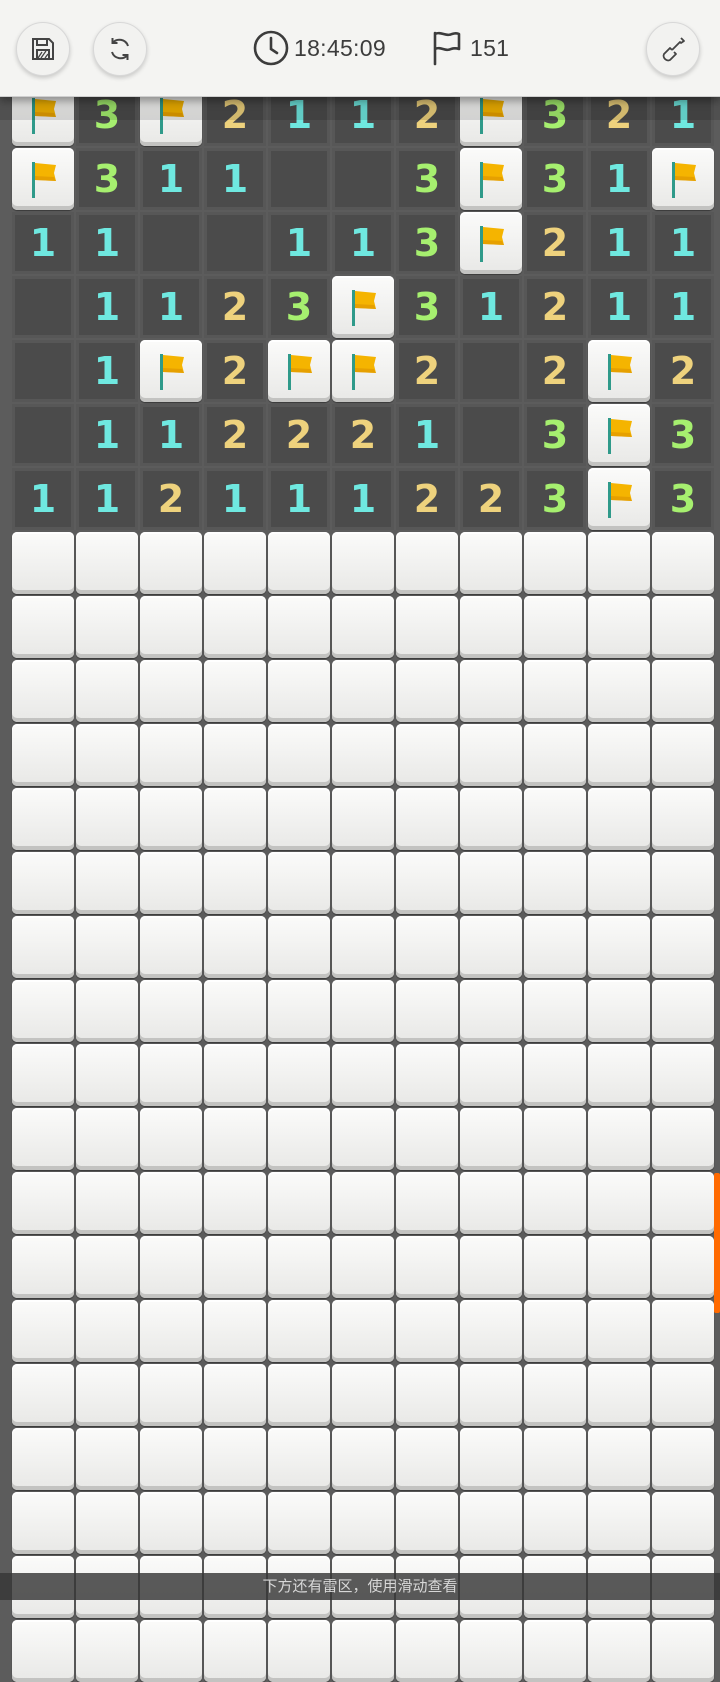  Describe the element at coordinates (43, 49) in the screenshot. I see `save-button` at that location.